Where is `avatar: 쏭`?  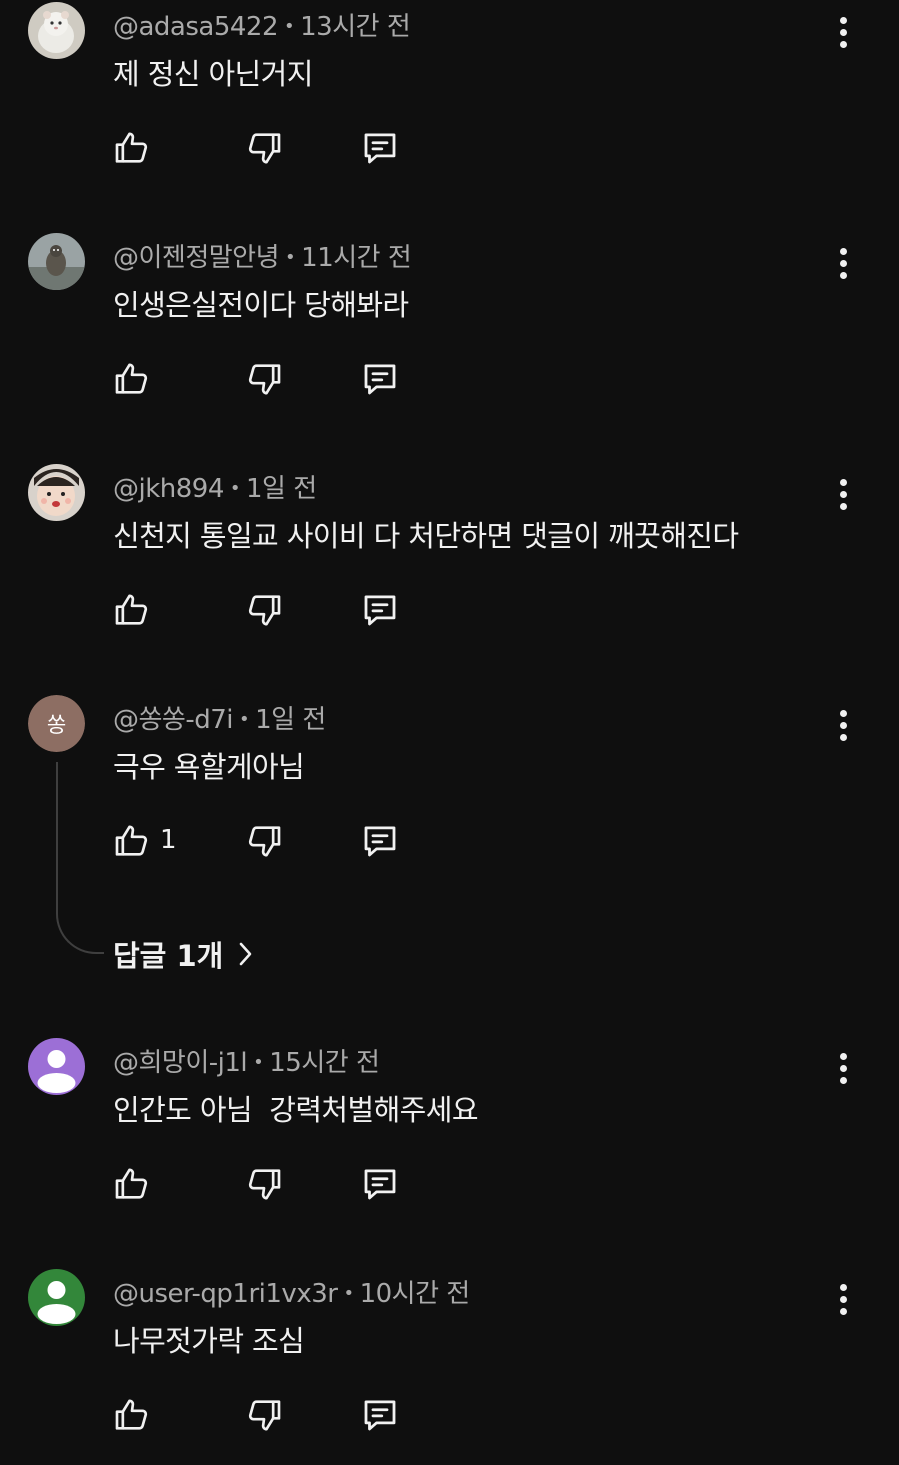
avatar: 쏭 is located at coordinates (56, 723).